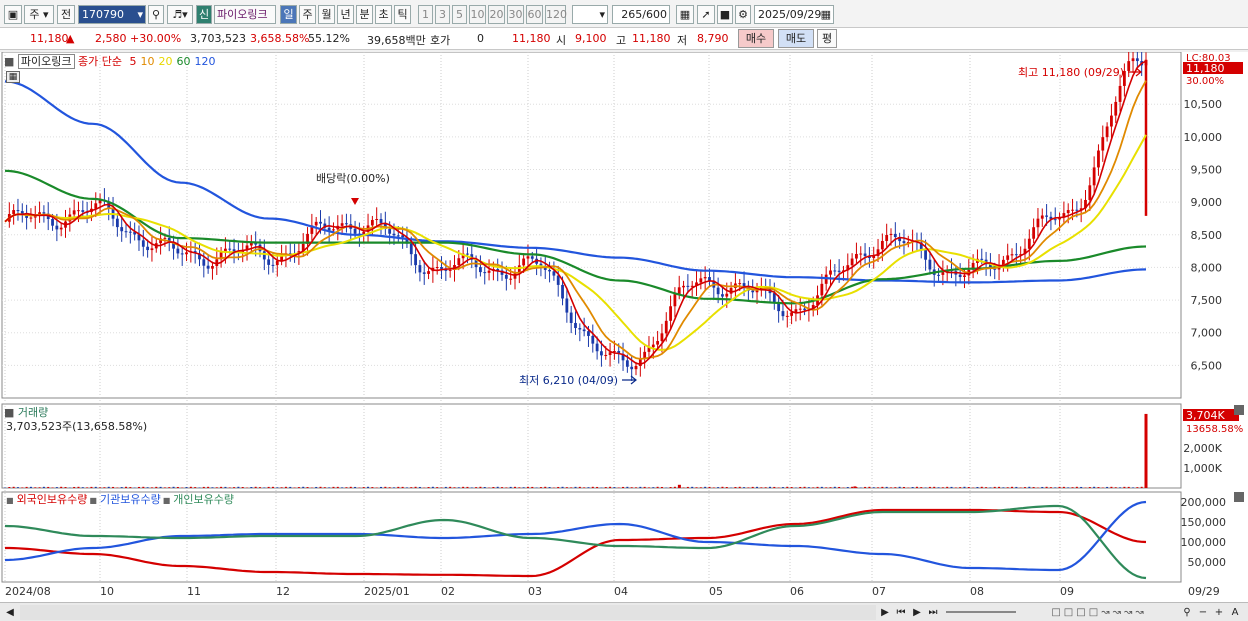  What do you see at coordinates (641, 14) in the screenshot?
I see `count-input: 265/600` at bounding box center [641, 14].